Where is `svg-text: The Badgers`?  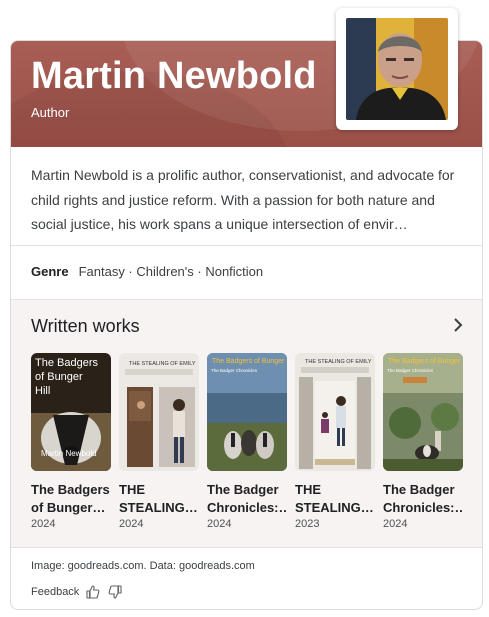
svg-text: The Badgers is located at coordinates (66, 363).